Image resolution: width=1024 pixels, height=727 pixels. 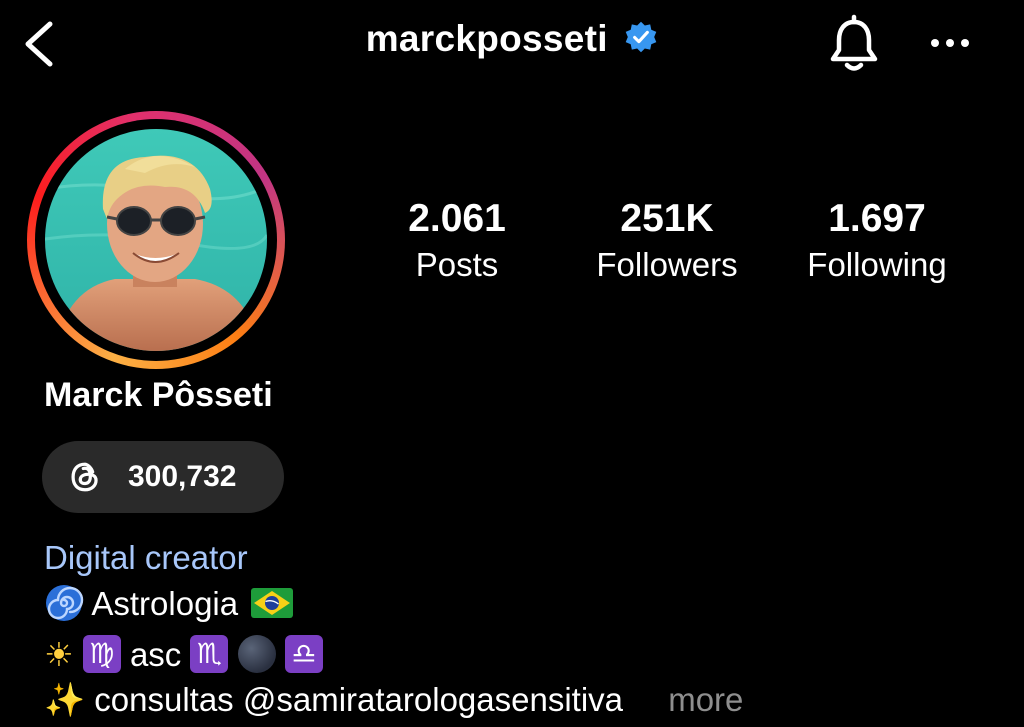 I want to click on following-stat: 1.697 Following, so click(x=877, y=242).